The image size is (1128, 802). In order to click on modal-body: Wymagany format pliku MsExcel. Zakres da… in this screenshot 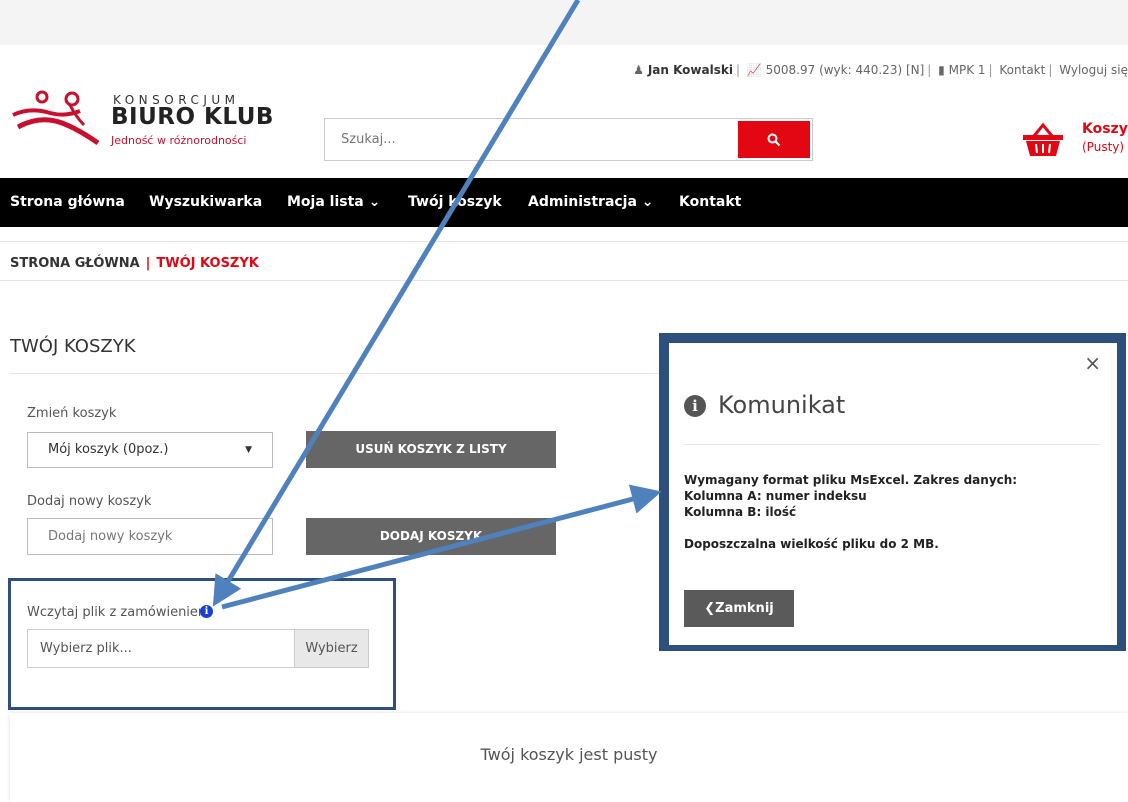, I will do `click(850, 512)`.